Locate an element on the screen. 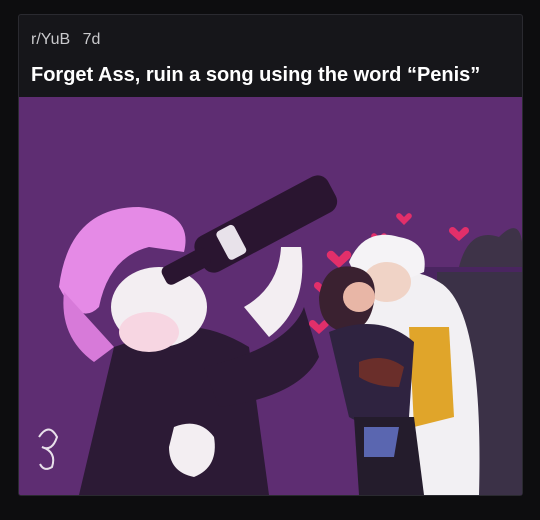 The width and height of the screenshot is (540, 520). subreddit-link: r/YuB is located at coordinates (50, 39).